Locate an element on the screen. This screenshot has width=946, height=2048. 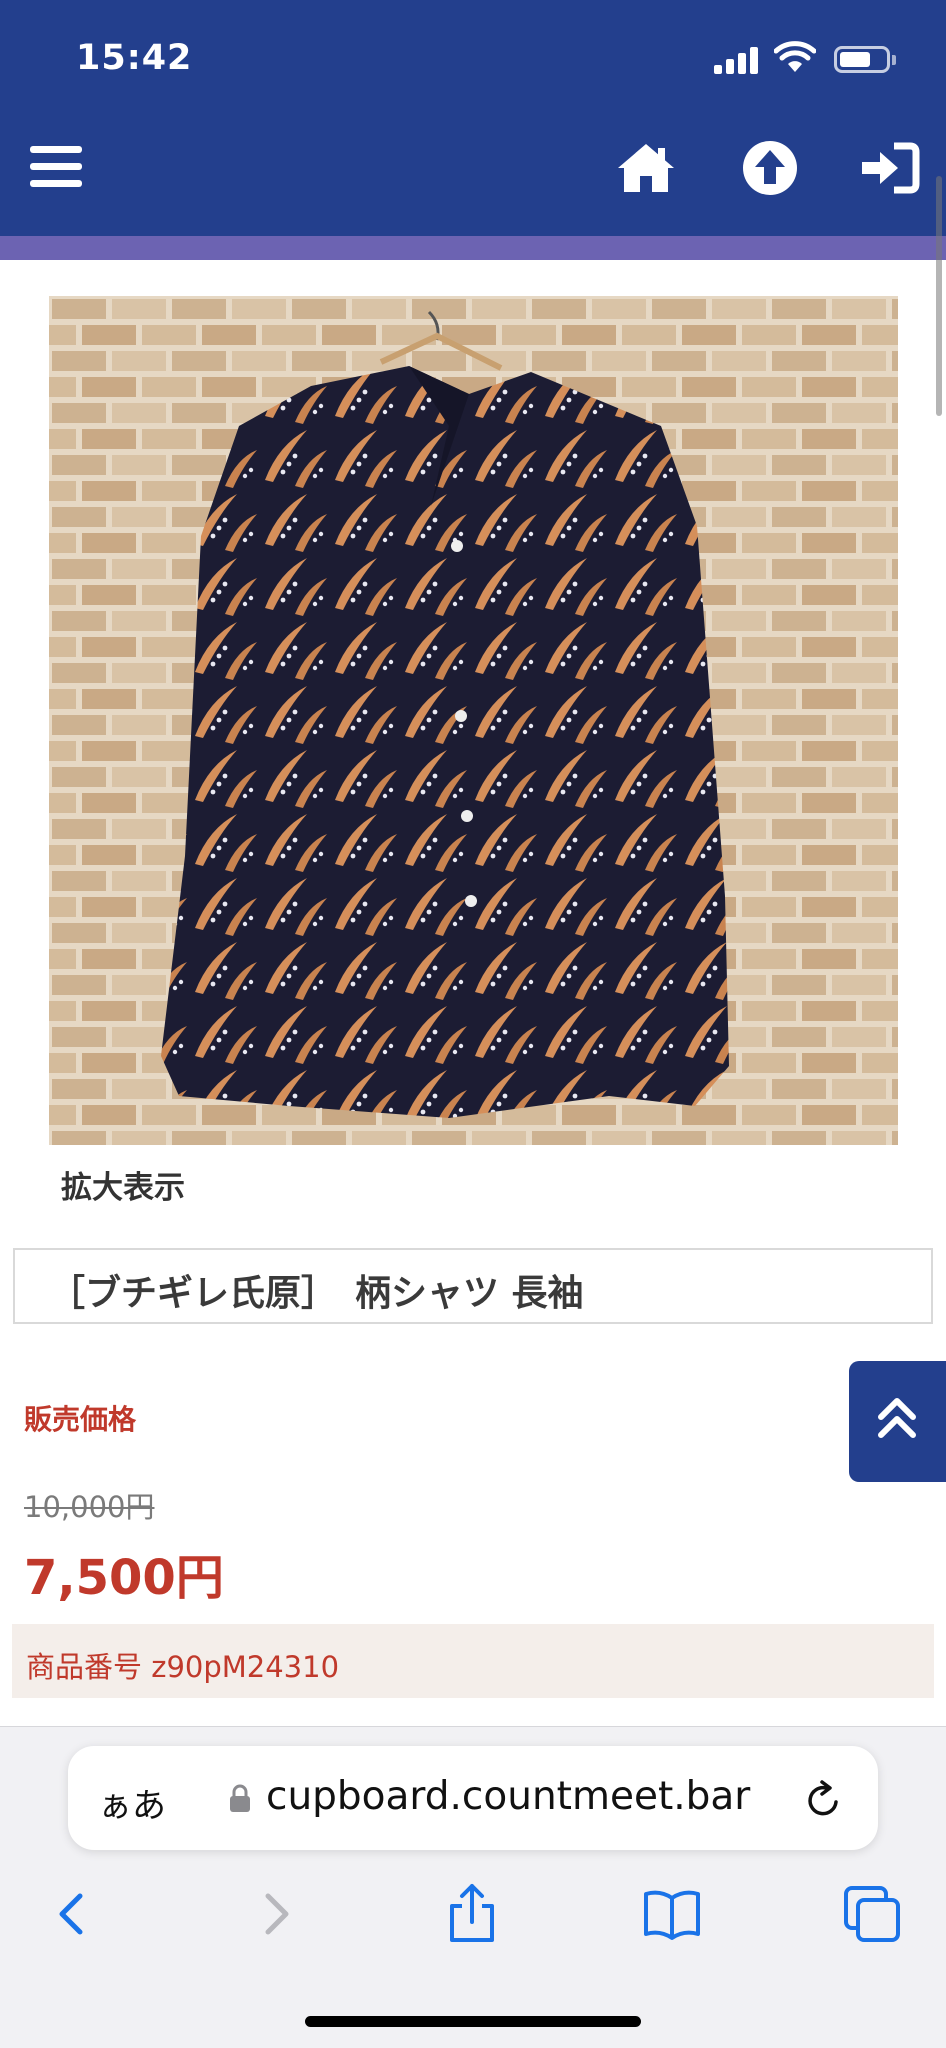
arrow-up-circle-icon is located at coordinates (770, 168).